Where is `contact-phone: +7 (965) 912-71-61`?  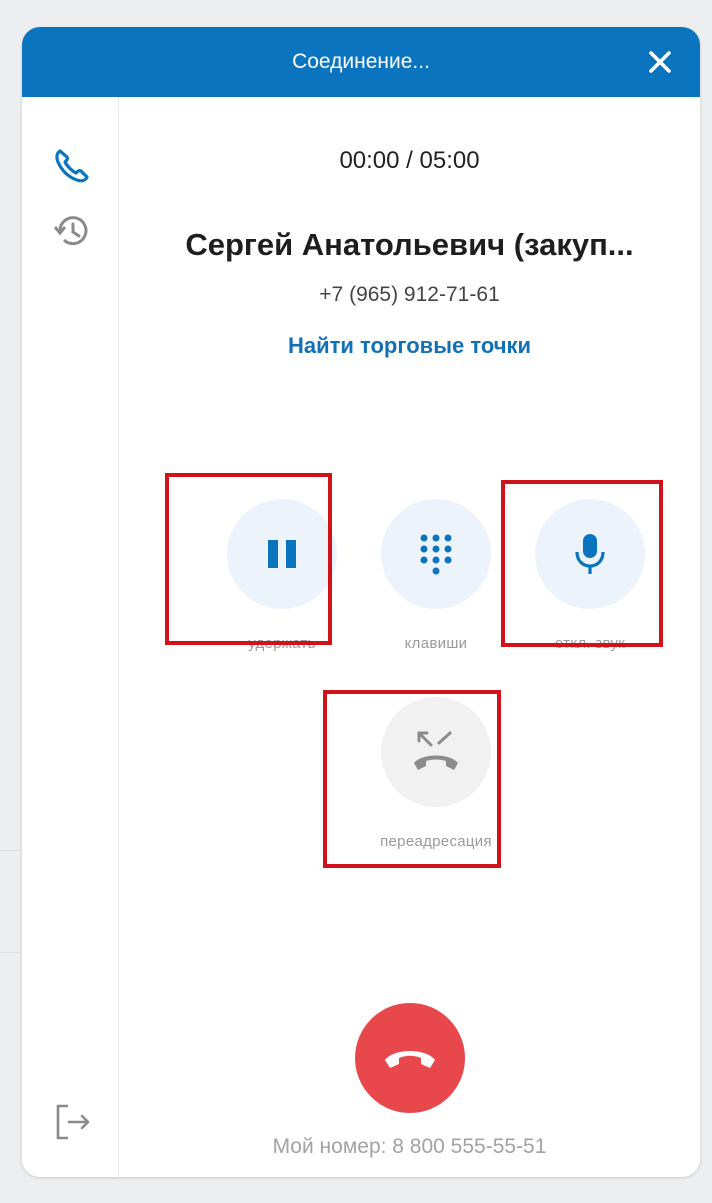
contact-phone: +7 (965) 912-71-61 is located at coordinates (409, 294).